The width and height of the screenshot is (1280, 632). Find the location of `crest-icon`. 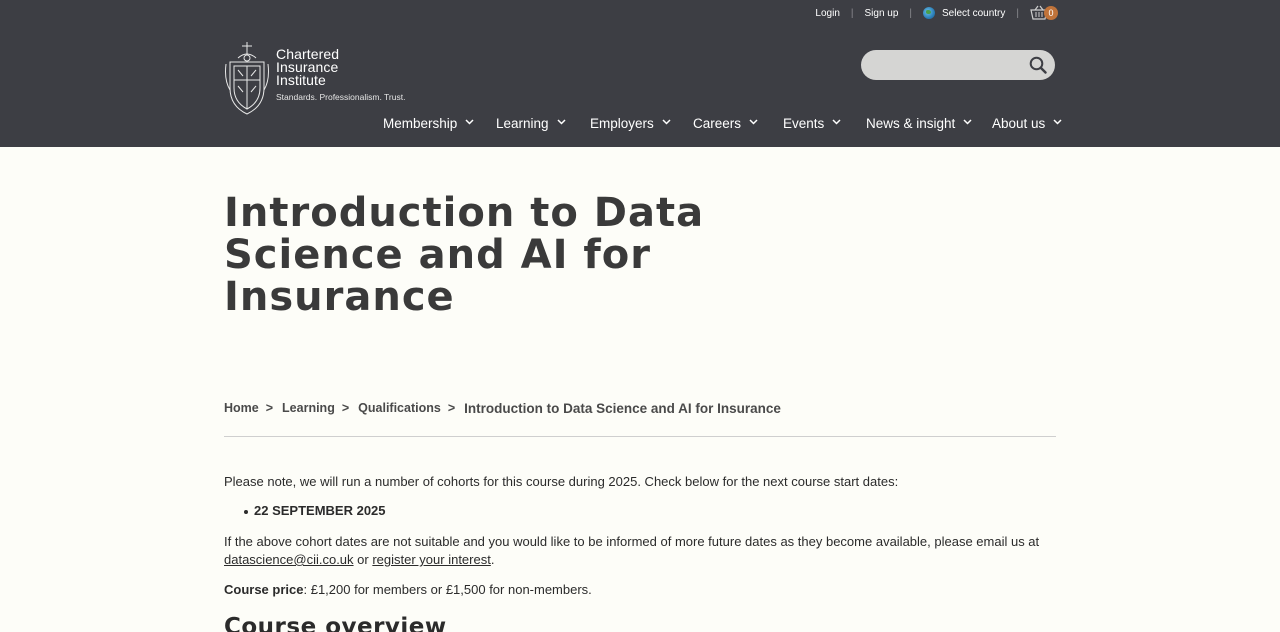

crest-icon is located at coordinates (247, 78).